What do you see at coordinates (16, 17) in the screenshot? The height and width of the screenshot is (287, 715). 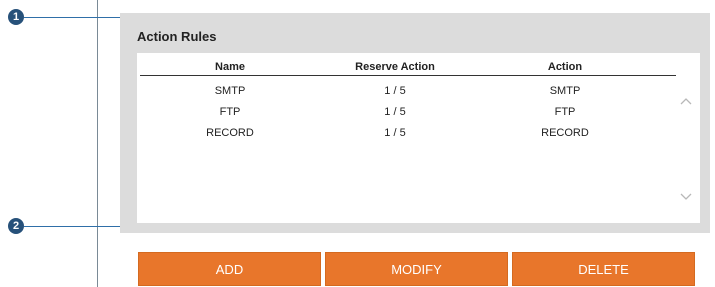 I see `callout-1: 1` at bounding box center [16, 17].